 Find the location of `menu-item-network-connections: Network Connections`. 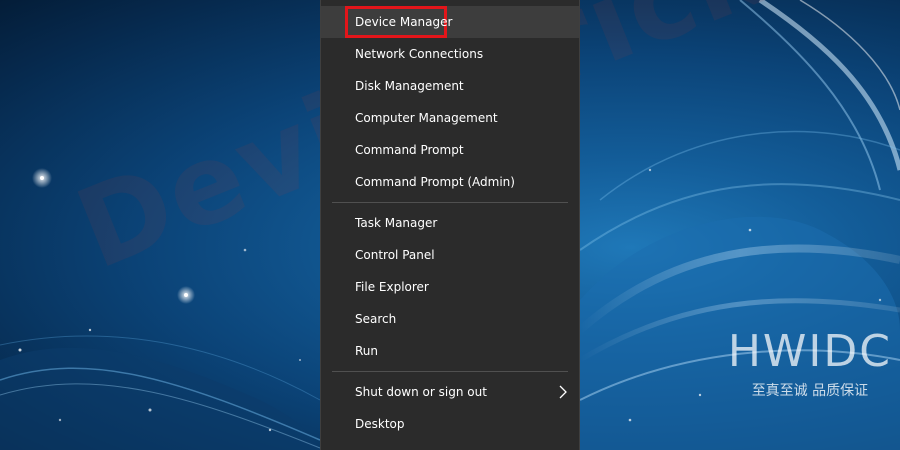

menu-item-network-connections: Network Connections is located at coordinates (450, 54).